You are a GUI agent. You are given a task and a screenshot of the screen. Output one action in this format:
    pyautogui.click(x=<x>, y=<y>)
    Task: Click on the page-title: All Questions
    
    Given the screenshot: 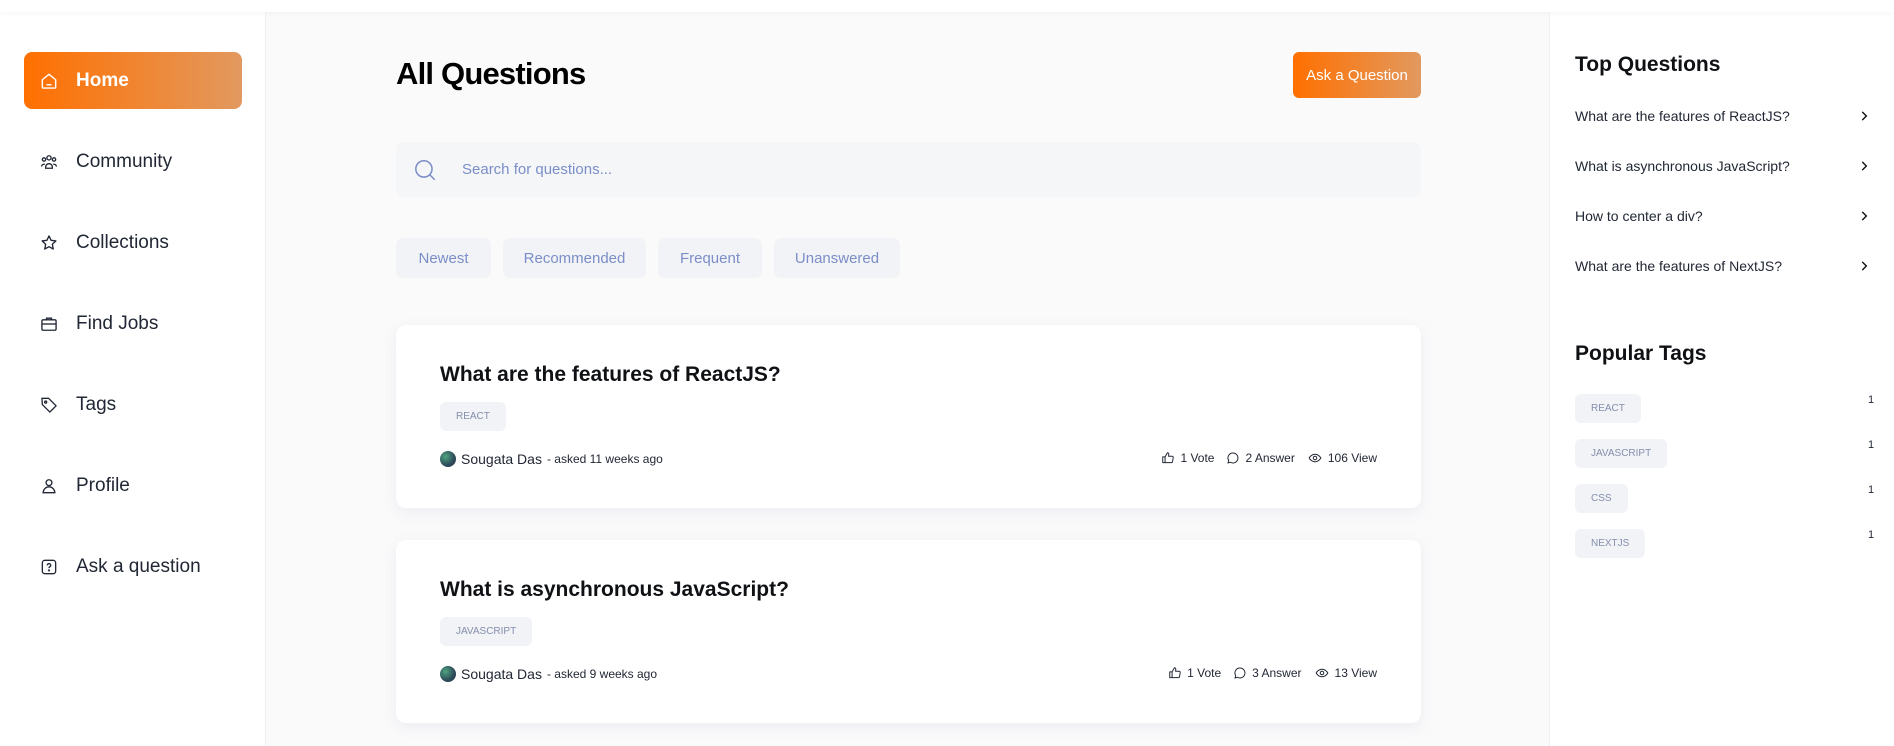 What is the action you would take?
    pyautogui.click(x=491, y=73)
    